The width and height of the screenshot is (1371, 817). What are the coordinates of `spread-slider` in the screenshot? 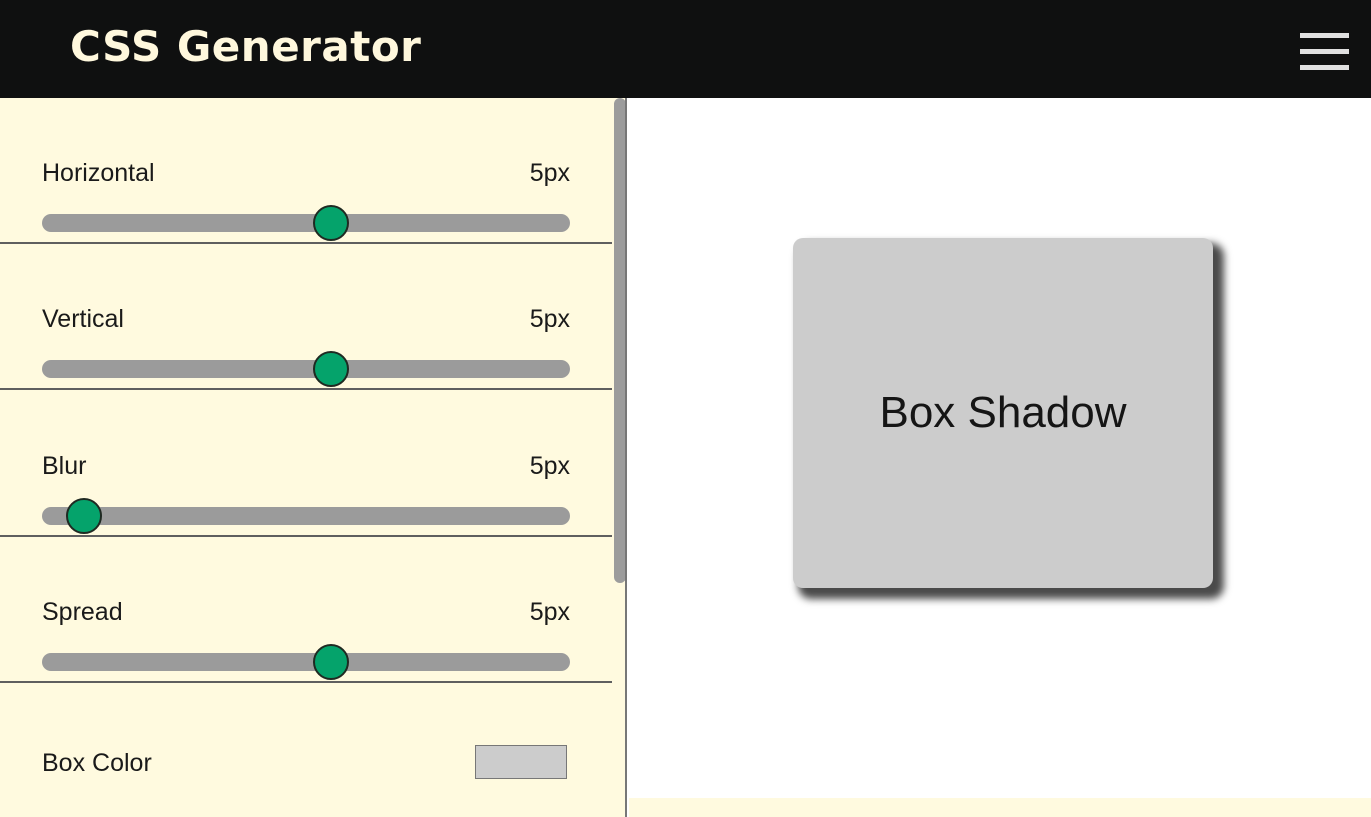 It's located at (306, 662).